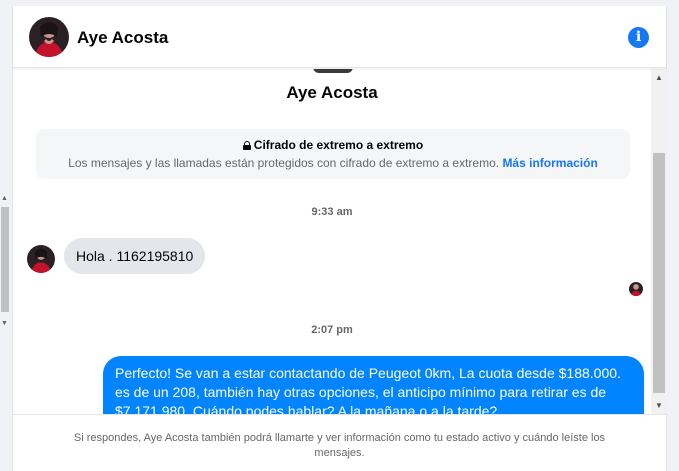  Describe the element at coordinates (338, 145) in the screenshot. I see `encryption-title: Cifrado de extremo a extremo` at that location.